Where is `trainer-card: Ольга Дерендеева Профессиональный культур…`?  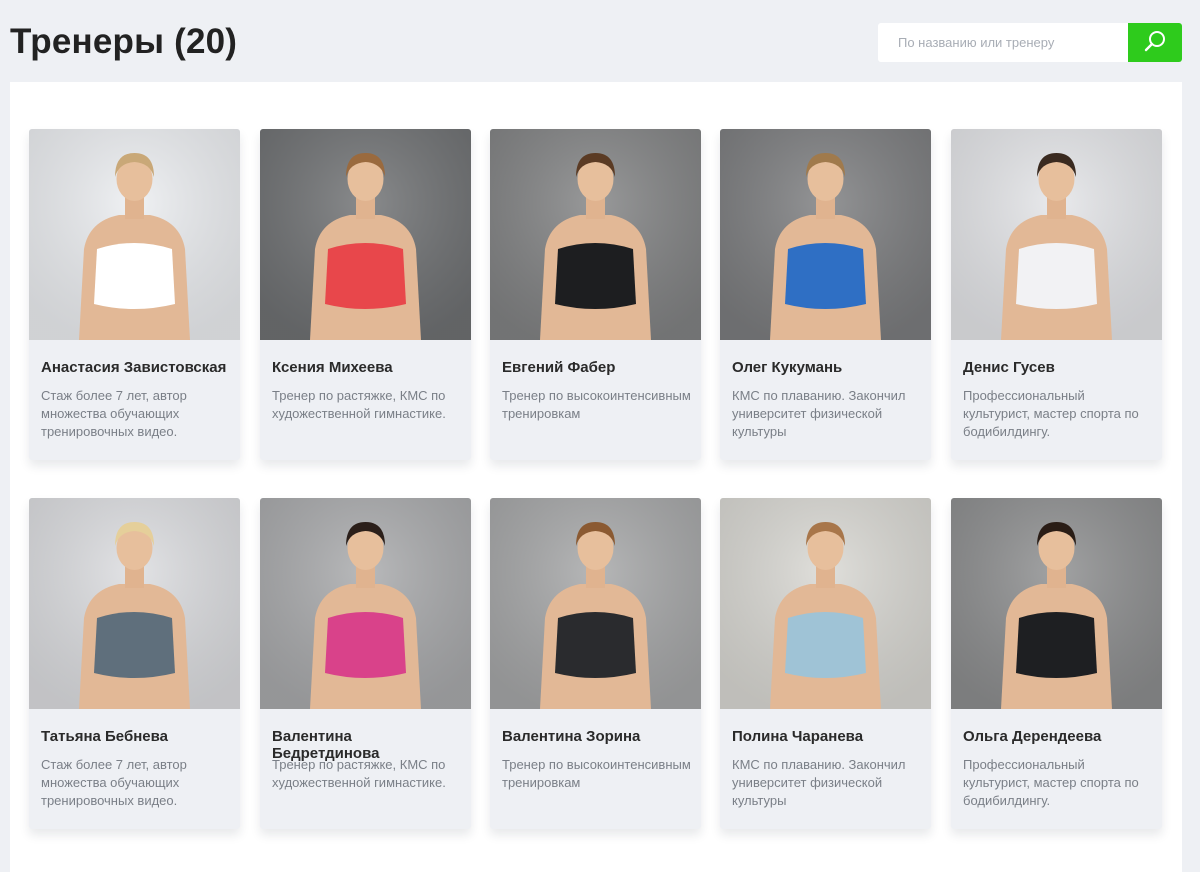
trainer-card: Ольга Дерендеева Профессиональный культур… is located at coordinates (1056, 663).